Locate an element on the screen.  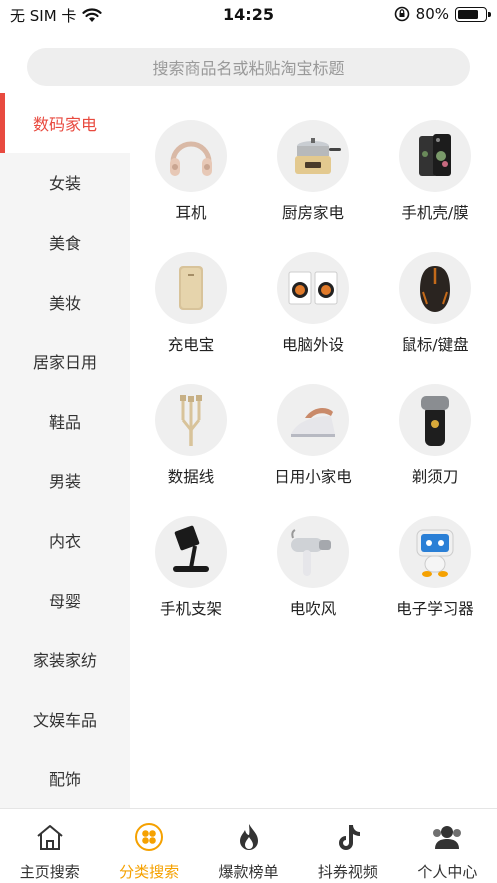
subcategory-item: 数据线 is located at coordinates (191, 423).